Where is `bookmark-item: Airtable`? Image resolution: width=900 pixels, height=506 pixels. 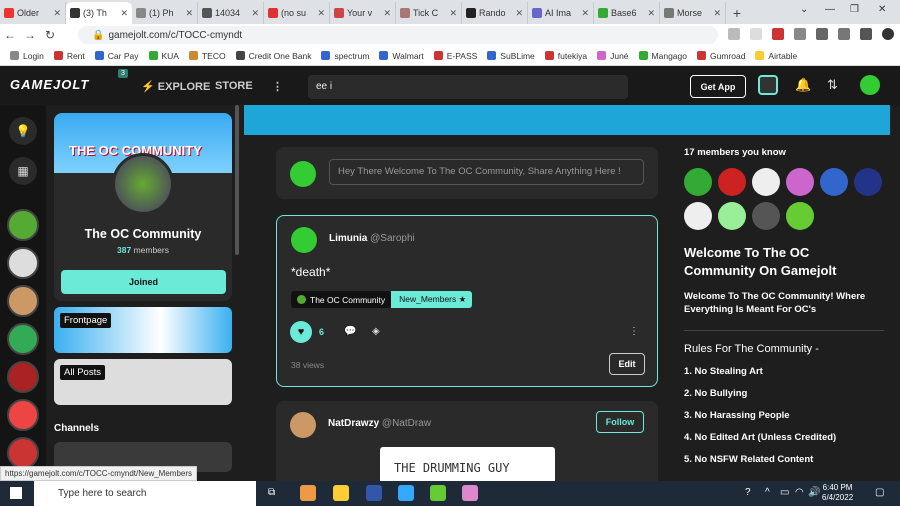 bookmark-item: Airtable is located at coordinates (776, 56).